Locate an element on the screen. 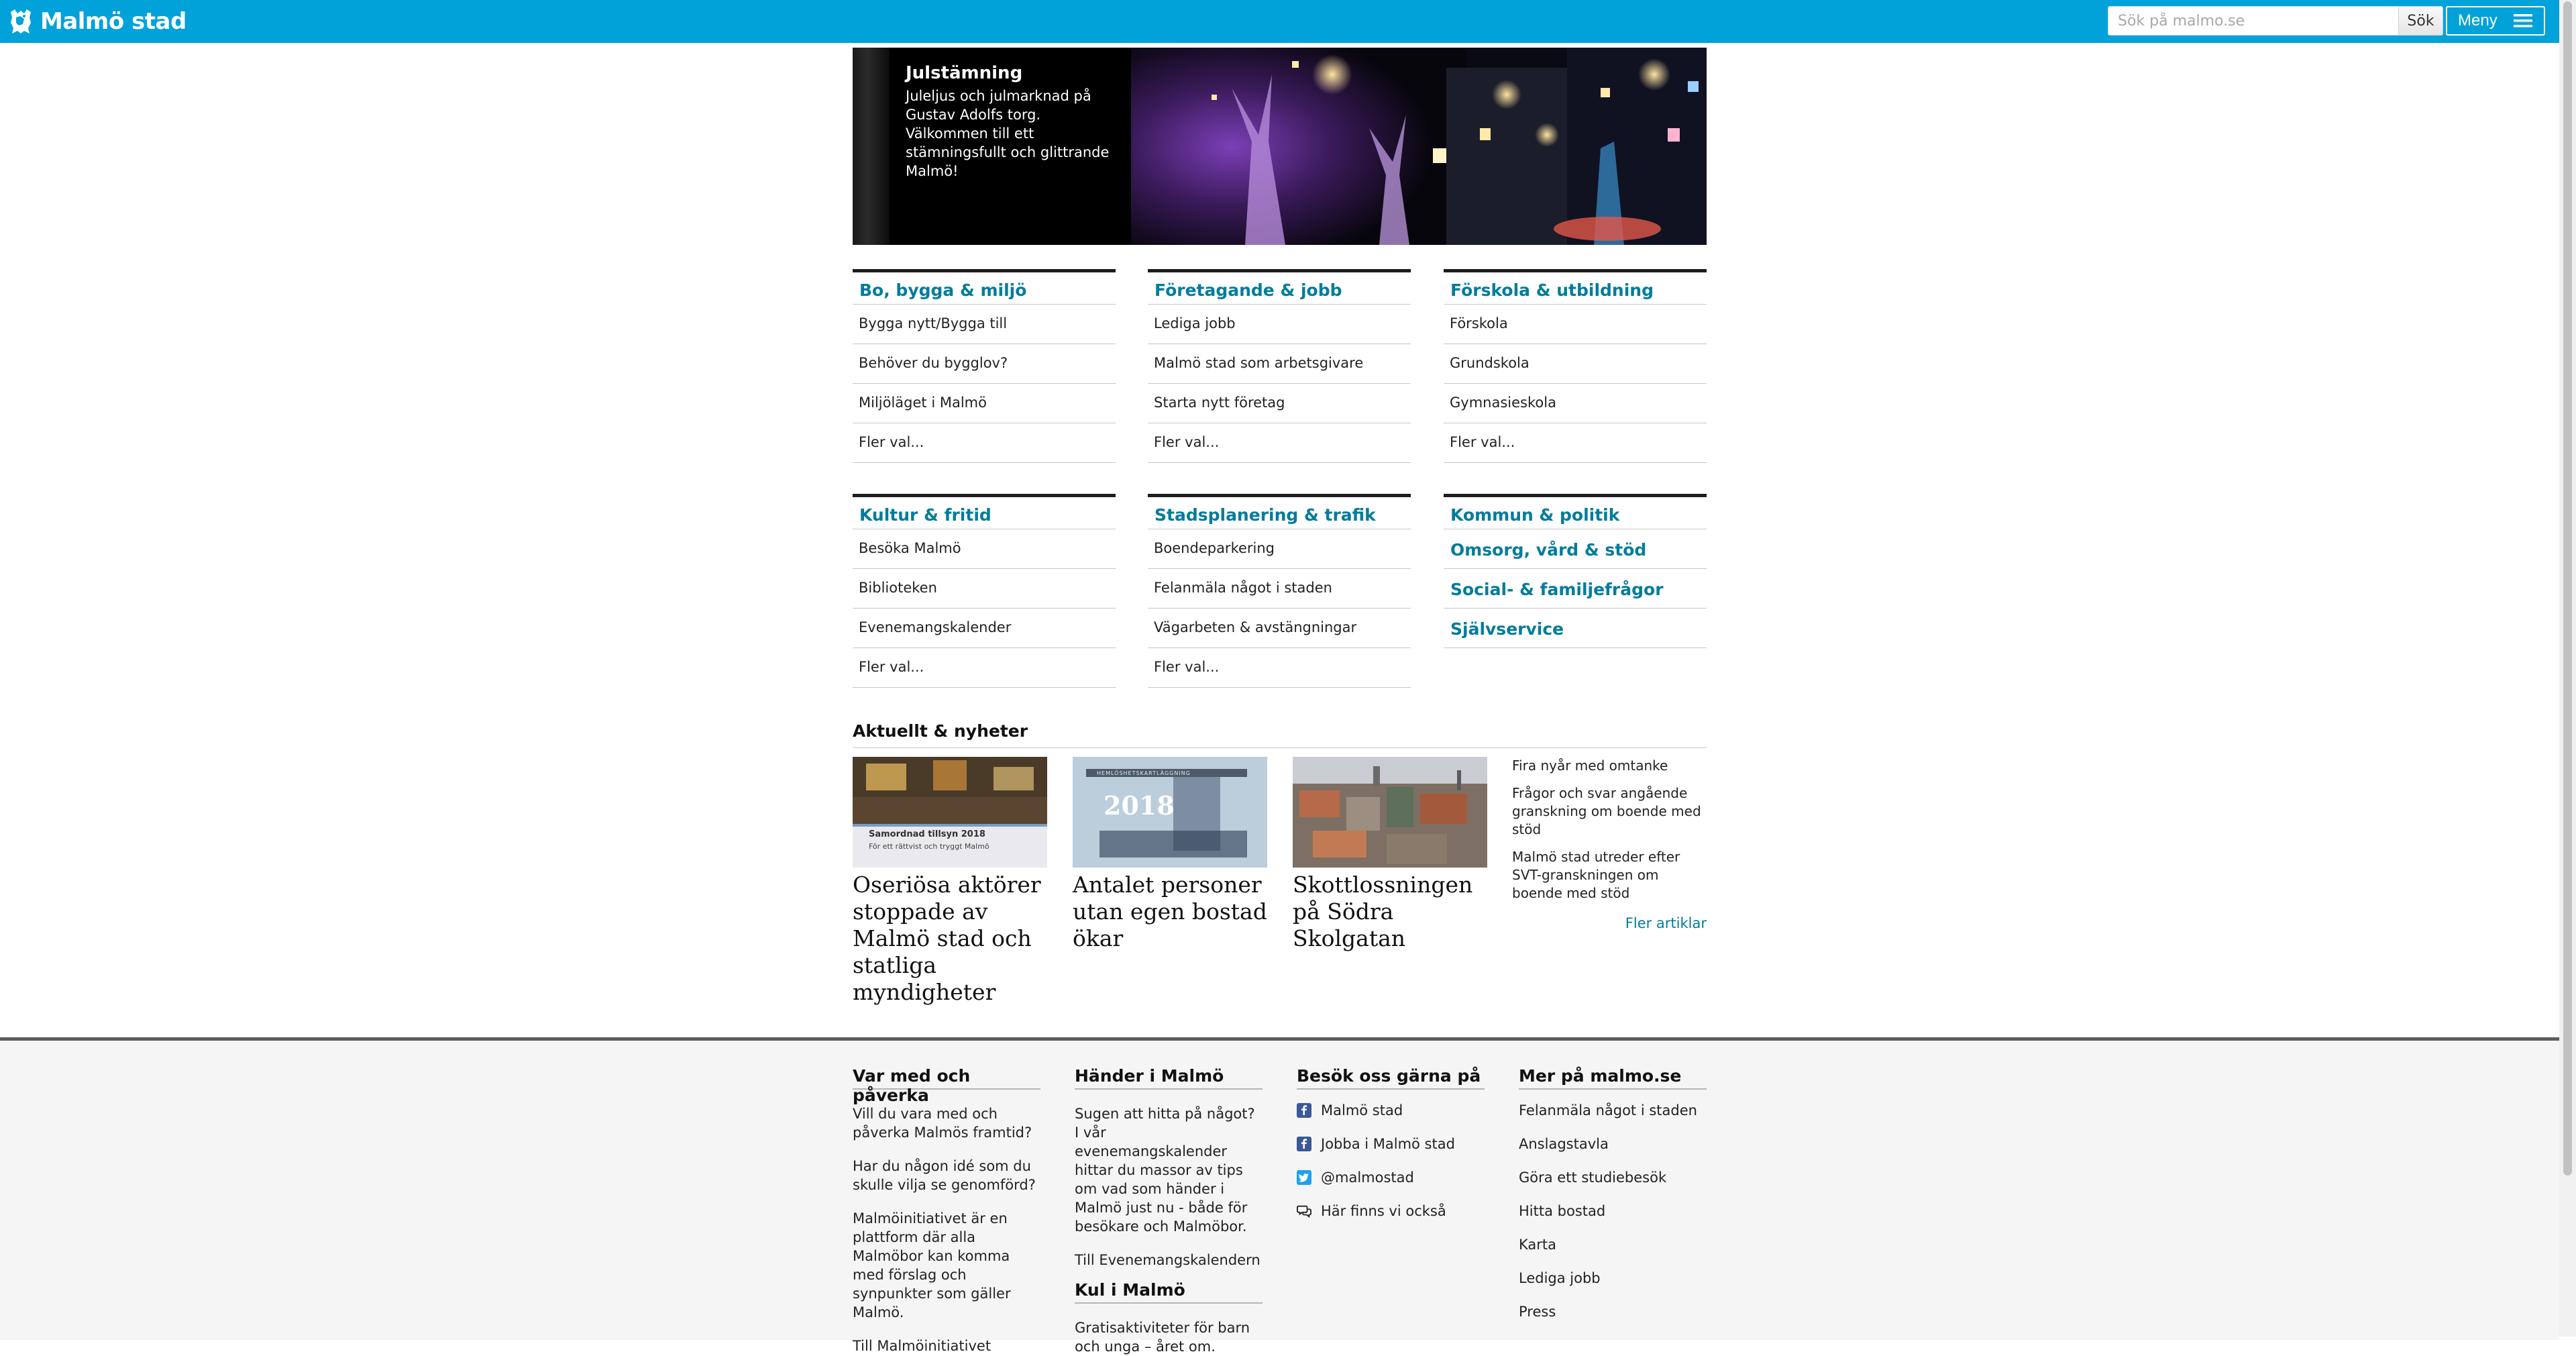 This screenshot has height=1356, width=2576. category-link: Miljöläget i Malmö is located at coordinates (984, 403).